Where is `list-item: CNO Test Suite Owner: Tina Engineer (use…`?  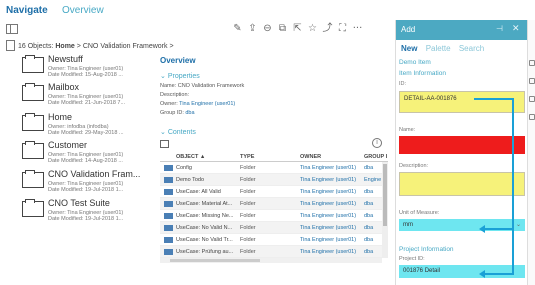 list-item: CNO Test Suite Owner: Tina Engineer (use… is located at coordinates (89, 212).